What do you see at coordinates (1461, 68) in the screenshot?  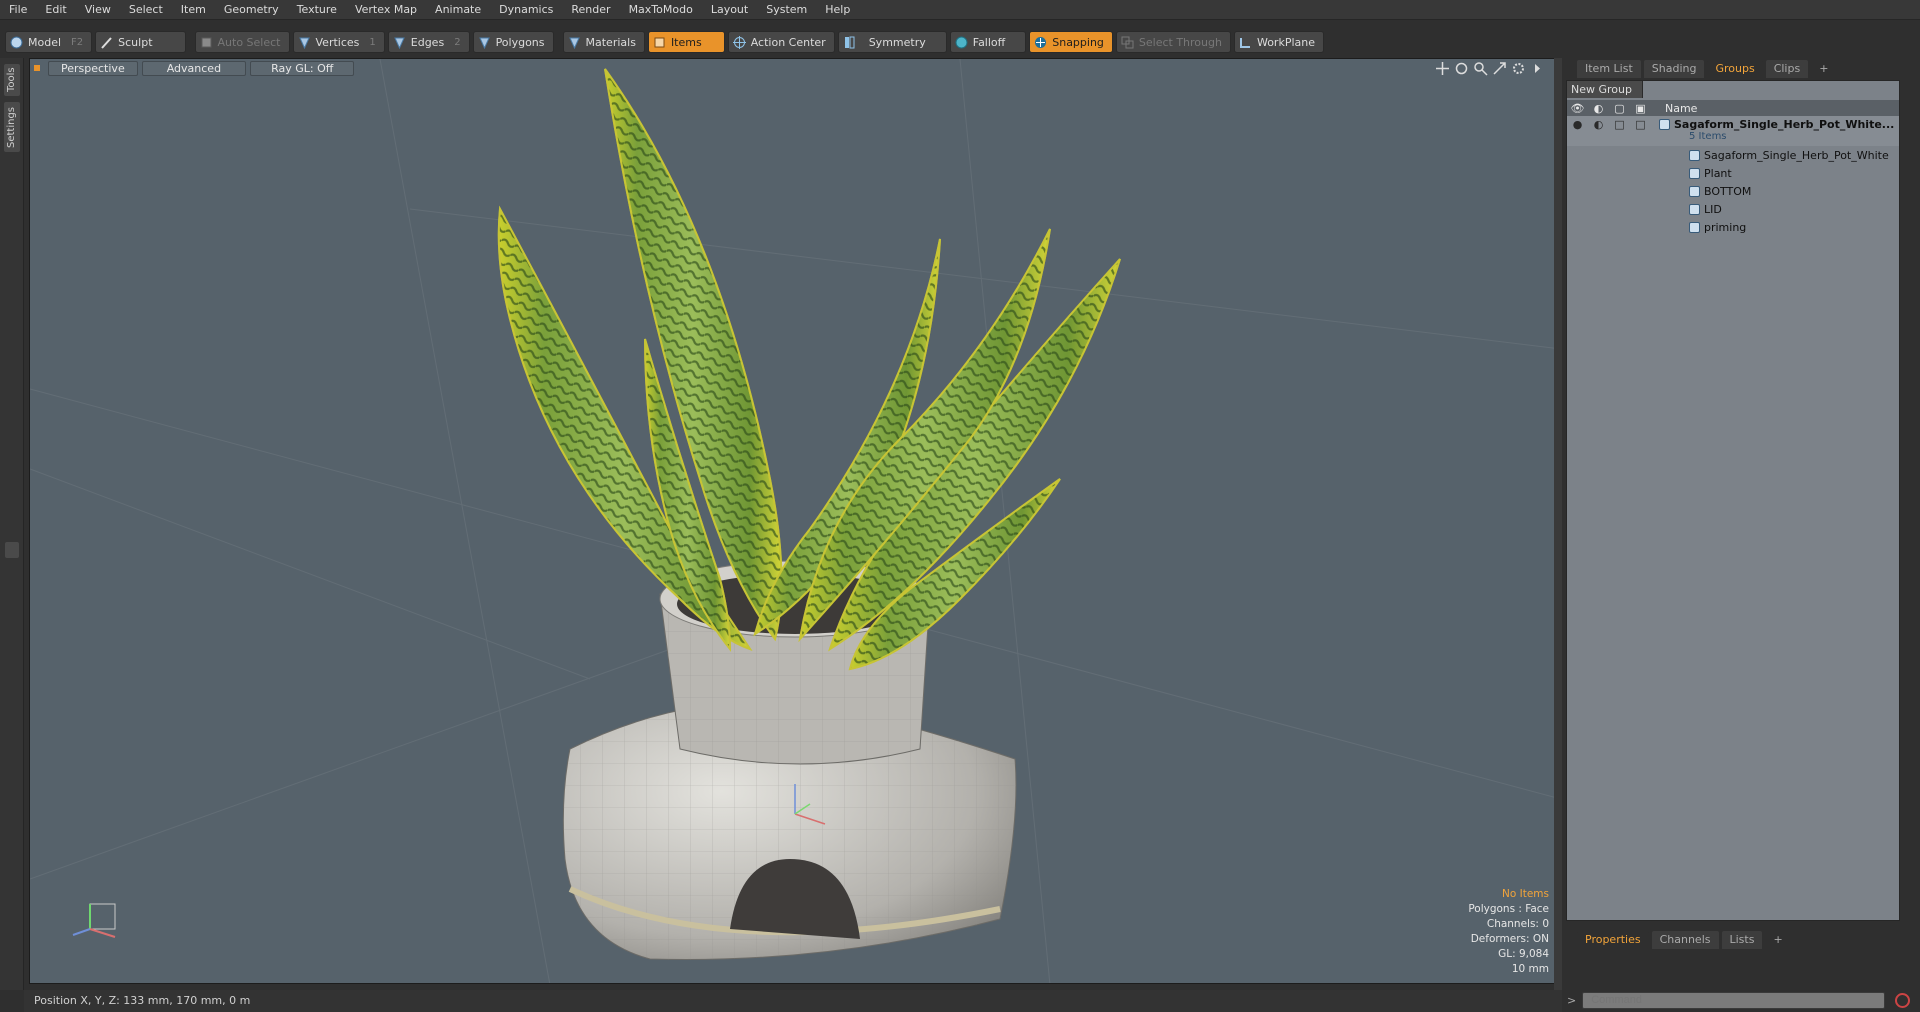 I see `rotate-icon` at bounding box center [1461, 68].